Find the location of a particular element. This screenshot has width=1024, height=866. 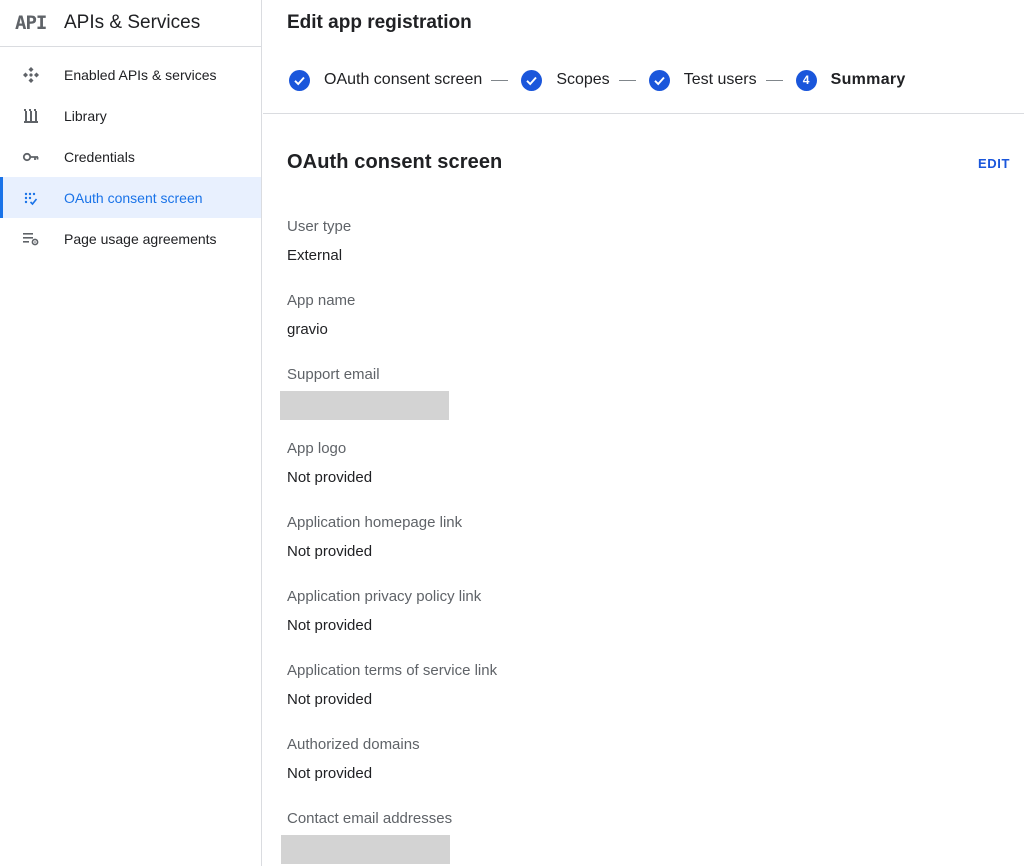

field-app-logo: App logo Not provided is located at coordinates (655, 463).